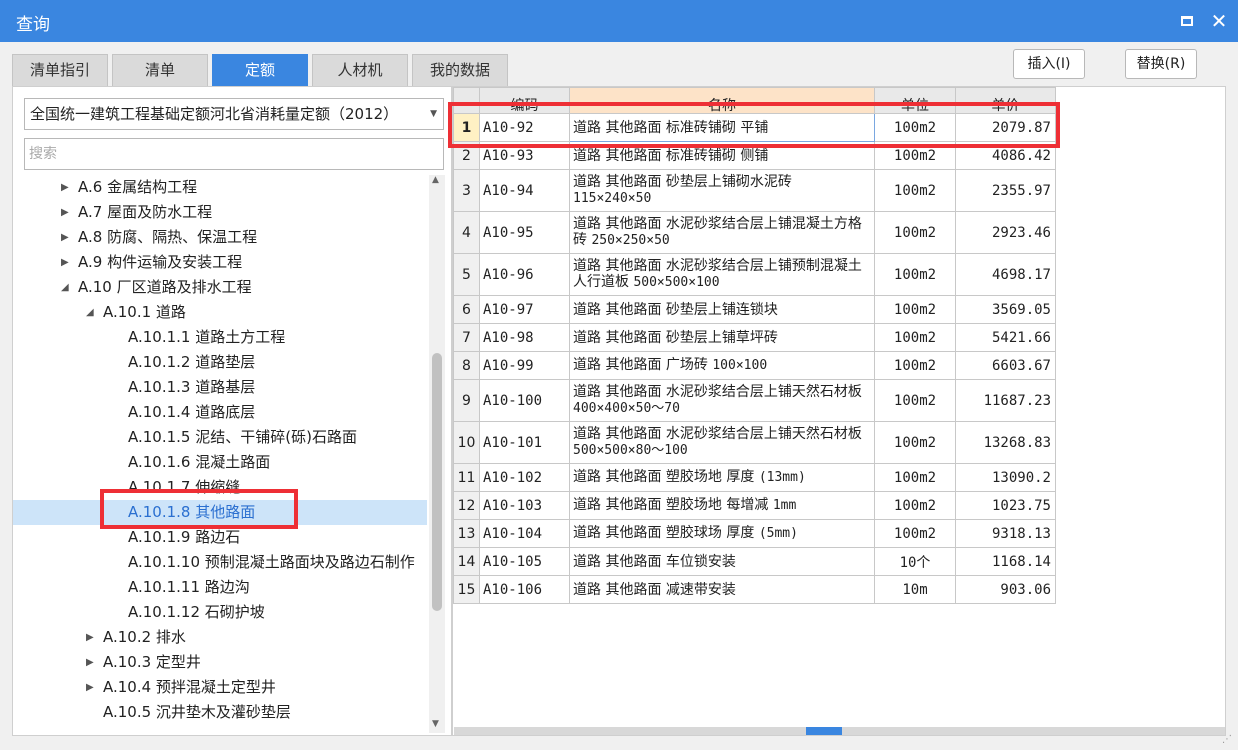 The width and height of the screenshot is (1238, 750). I want to click on cell-code: A10-105, so click(524, 561).